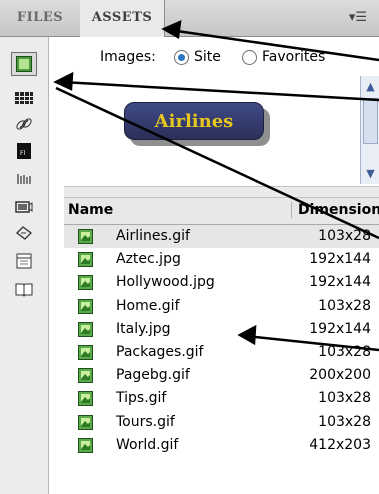 This screenshot has height=494, width=379. I want to click on list-item: Packages.gif 103x28, so click(221, 352).